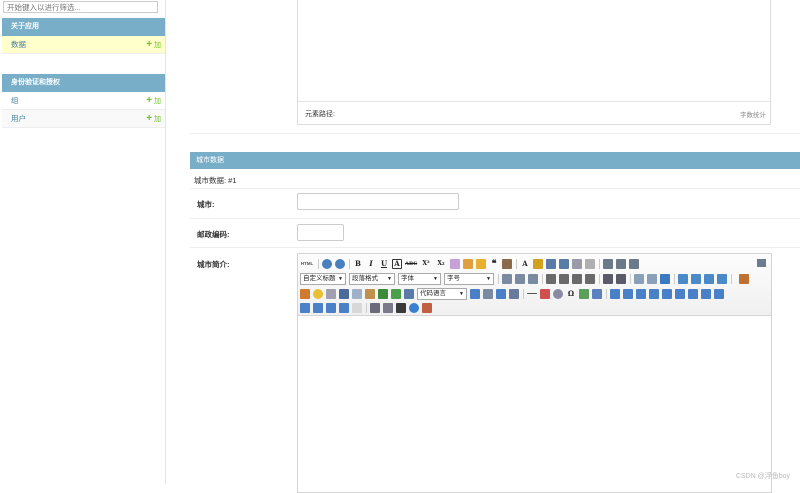  Describe the element at coordinates (427, 307) in the screenshot. I see `drafts-icon` at that location.